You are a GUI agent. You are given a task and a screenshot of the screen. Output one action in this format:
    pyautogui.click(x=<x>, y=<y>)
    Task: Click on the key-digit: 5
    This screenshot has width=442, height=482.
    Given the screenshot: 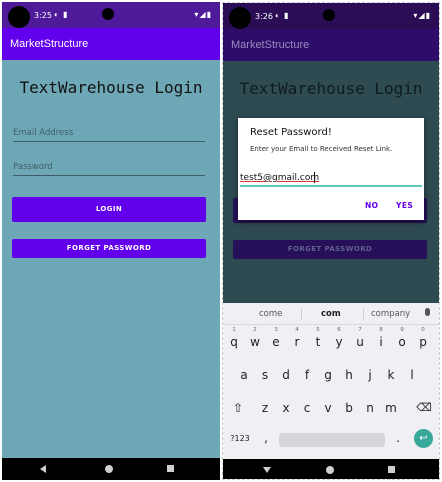 What is the action you would take?
    pyautogui.click(x=318, y=330)
    